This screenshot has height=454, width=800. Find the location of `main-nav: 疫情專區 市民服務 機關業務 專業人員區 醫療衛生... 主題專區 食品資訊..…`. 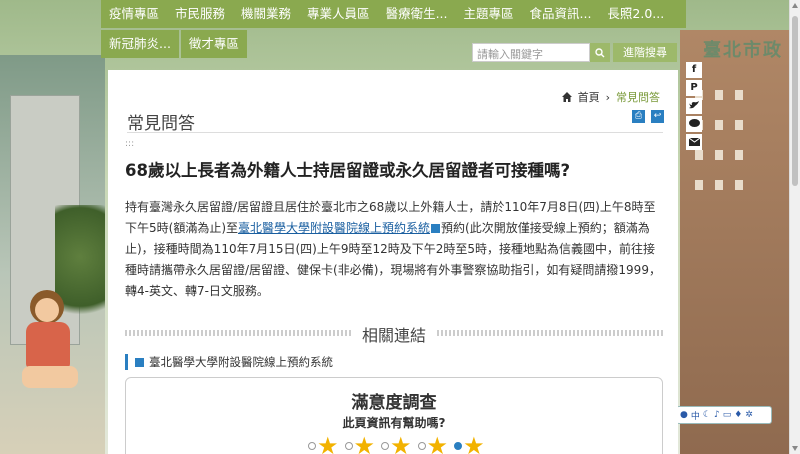

main-nav: 疫情專區 市民服務 機關業務 專業人員區 醫療衛生... 主題專區 食品資訊..… is located at coordinates (393, 14).